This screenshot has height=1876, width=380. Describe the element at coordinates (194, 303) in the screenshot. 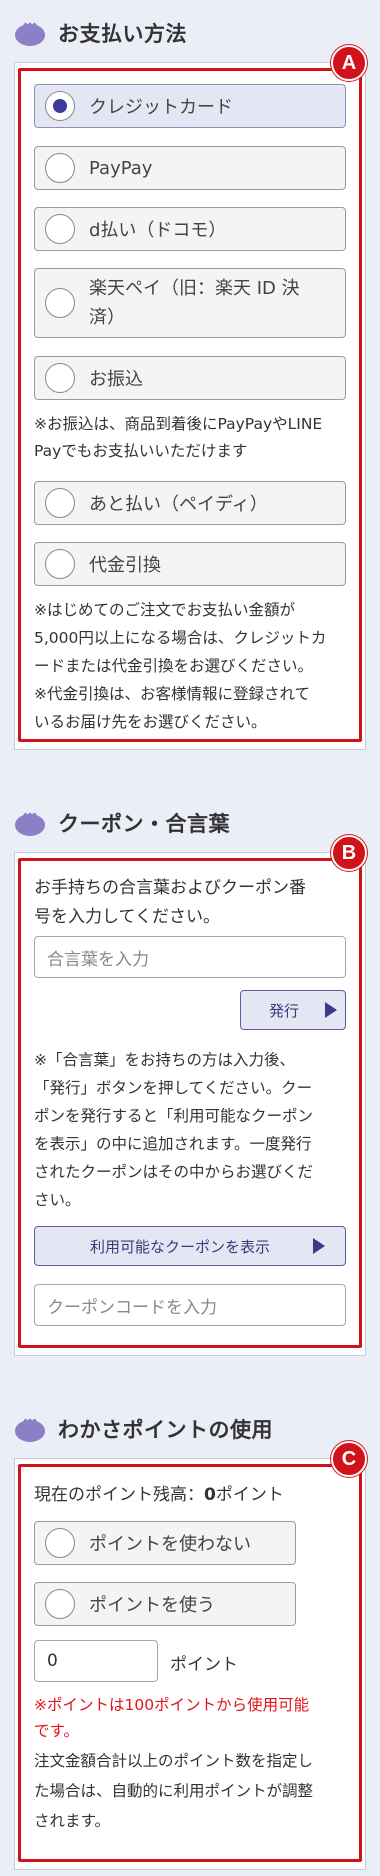

I see `radio-label: 楽天ペイ（旧：楽天 ID 決 済）` at that location.